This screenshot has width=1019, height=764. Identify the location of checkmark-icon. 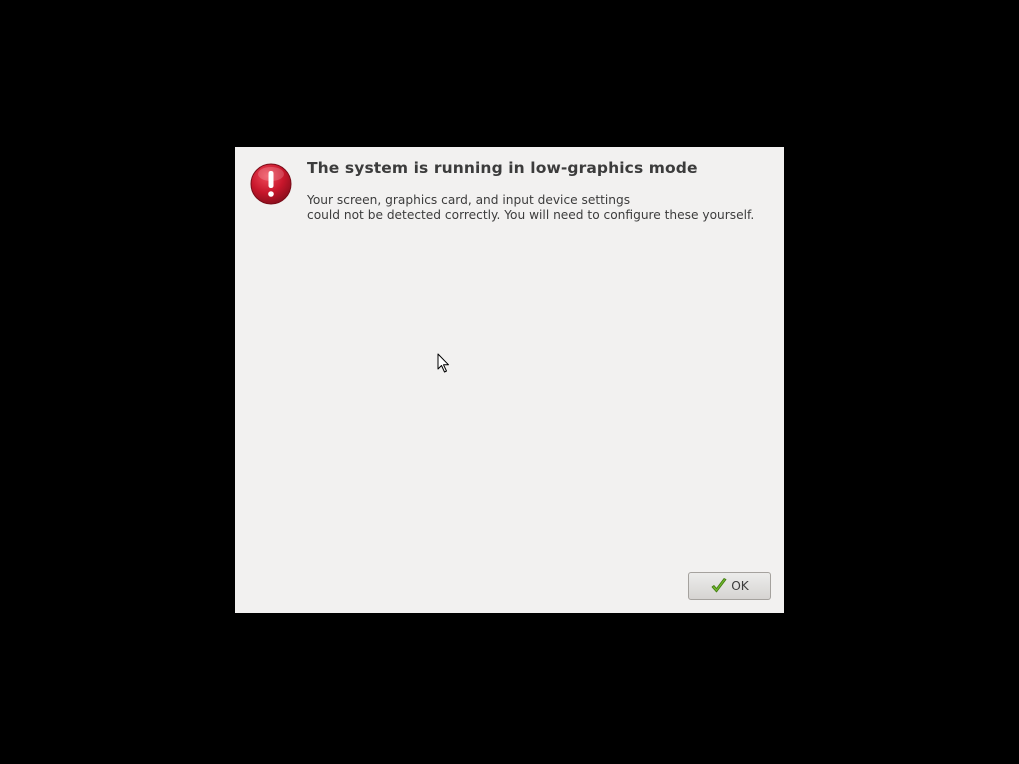
(719, 585).